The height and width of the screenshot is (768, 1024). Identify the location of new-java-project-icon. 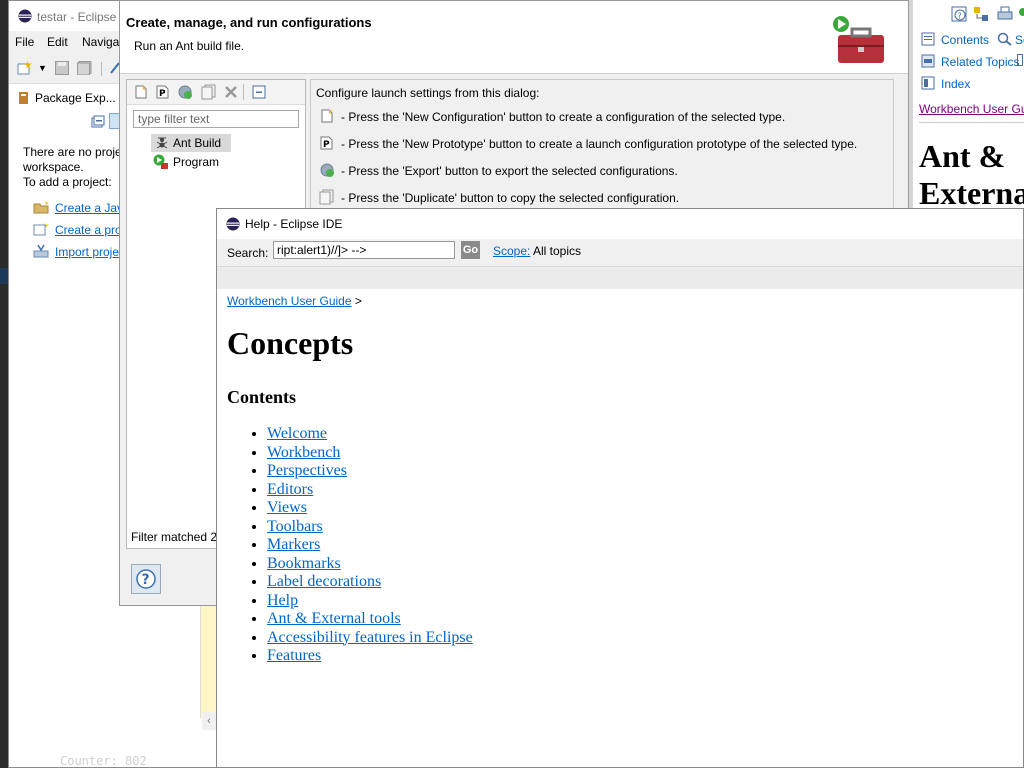
(41, 207).